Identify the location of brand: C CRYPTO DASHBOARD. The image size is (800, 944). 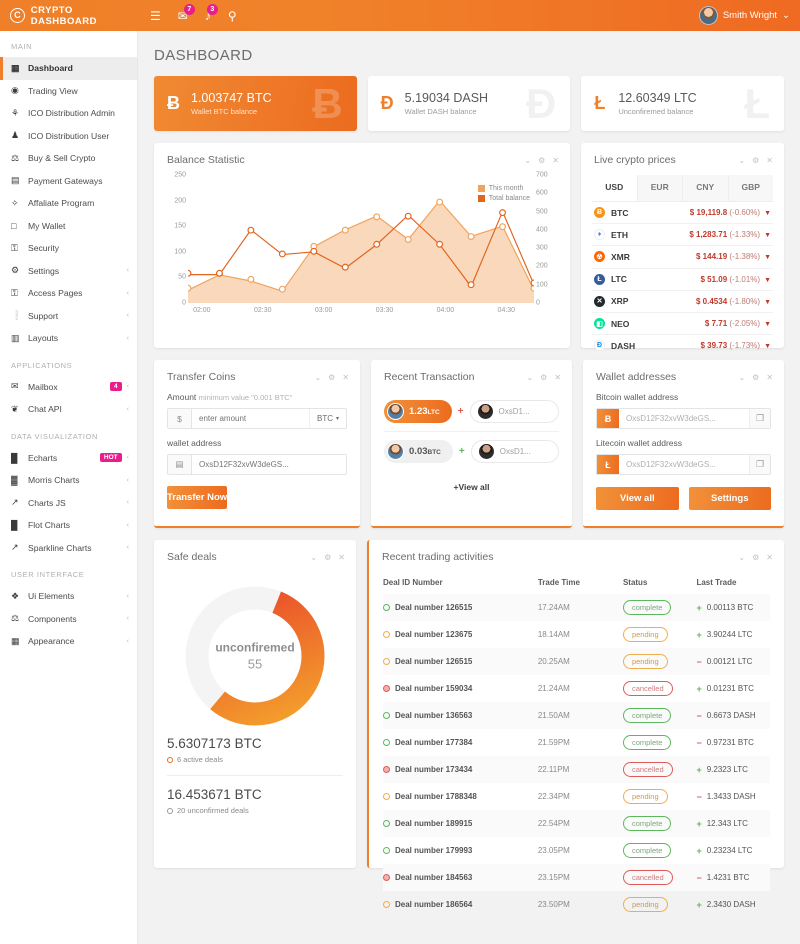
(70, 16).